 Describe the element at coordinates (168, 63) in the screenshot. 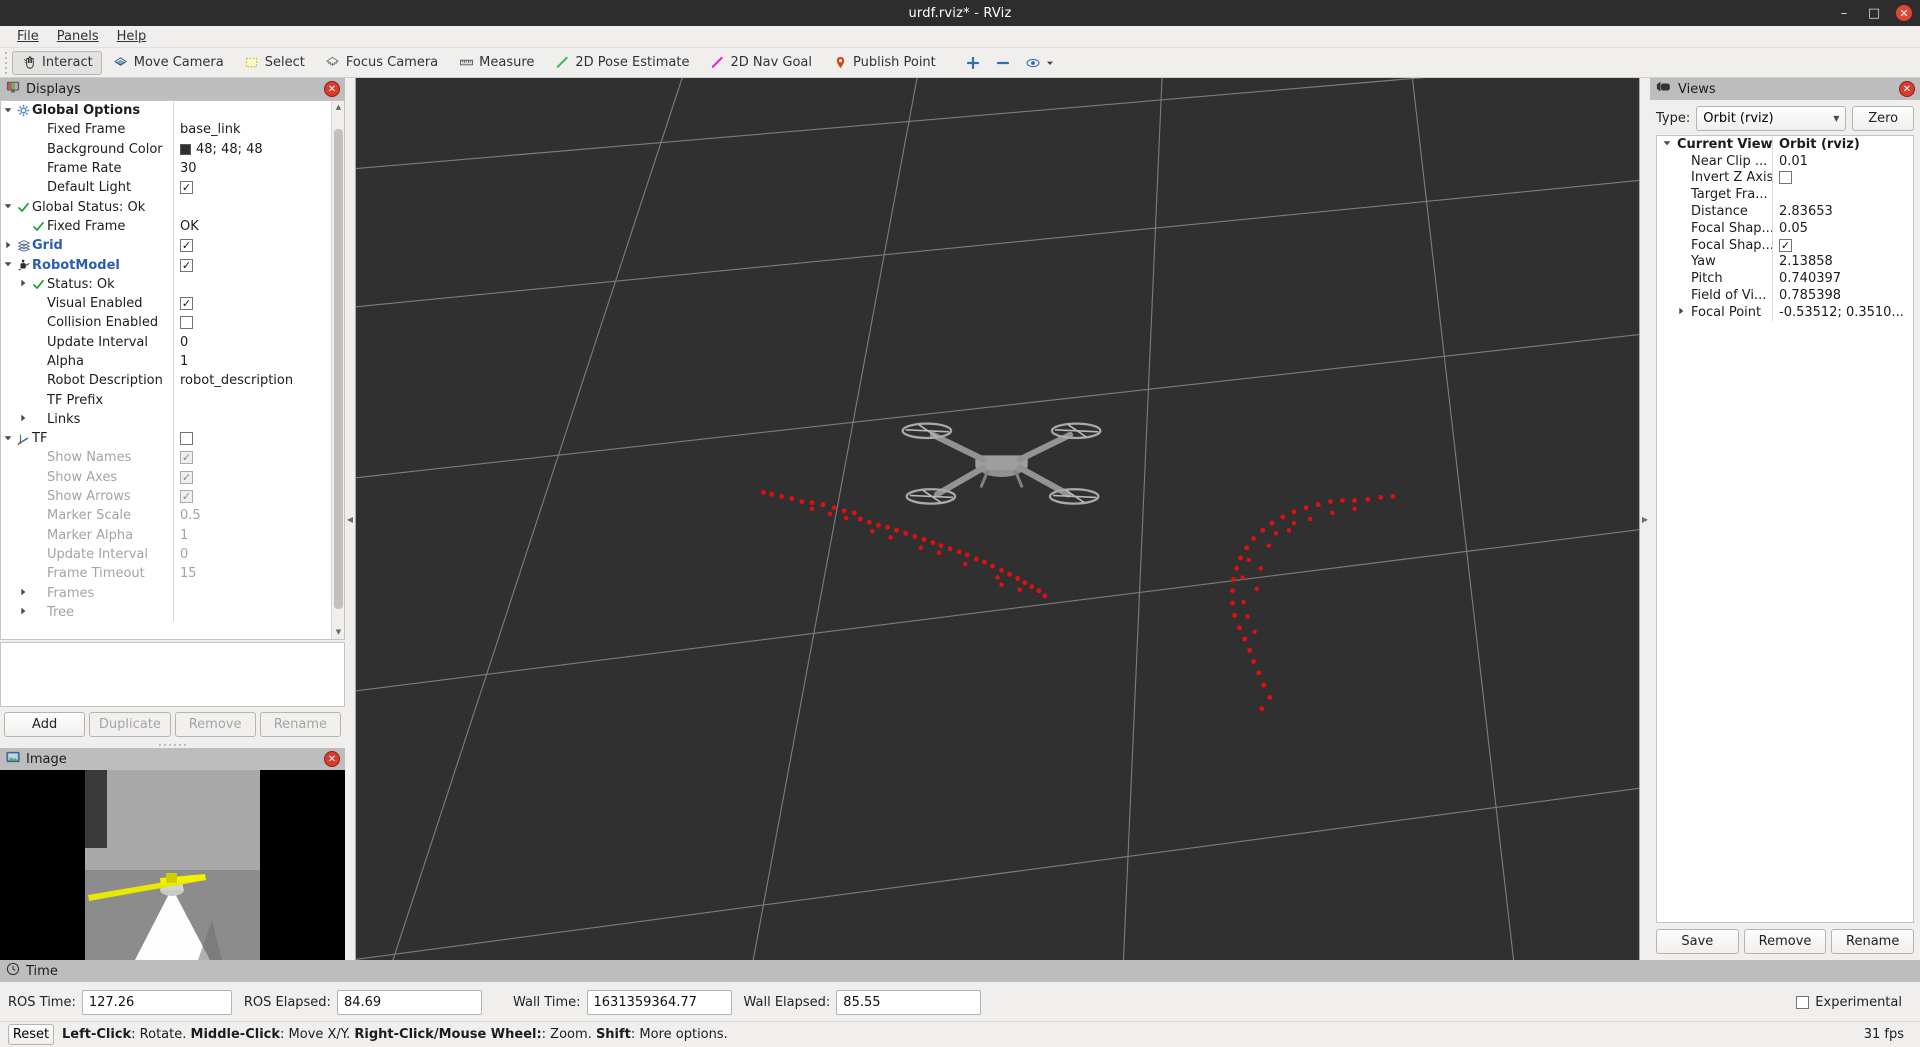

I see `tool-move-camera: Move Camera` at that location.